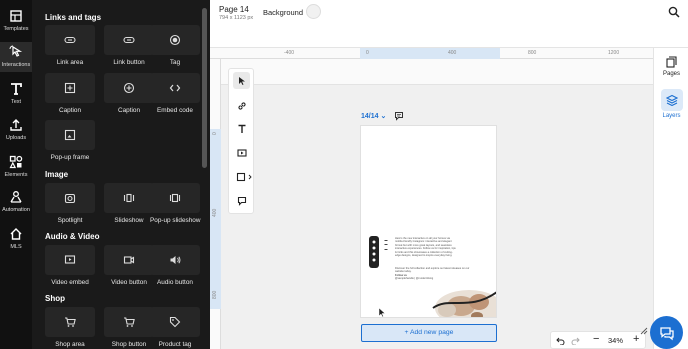  I want to click on upload-icon, so click(16, 125).